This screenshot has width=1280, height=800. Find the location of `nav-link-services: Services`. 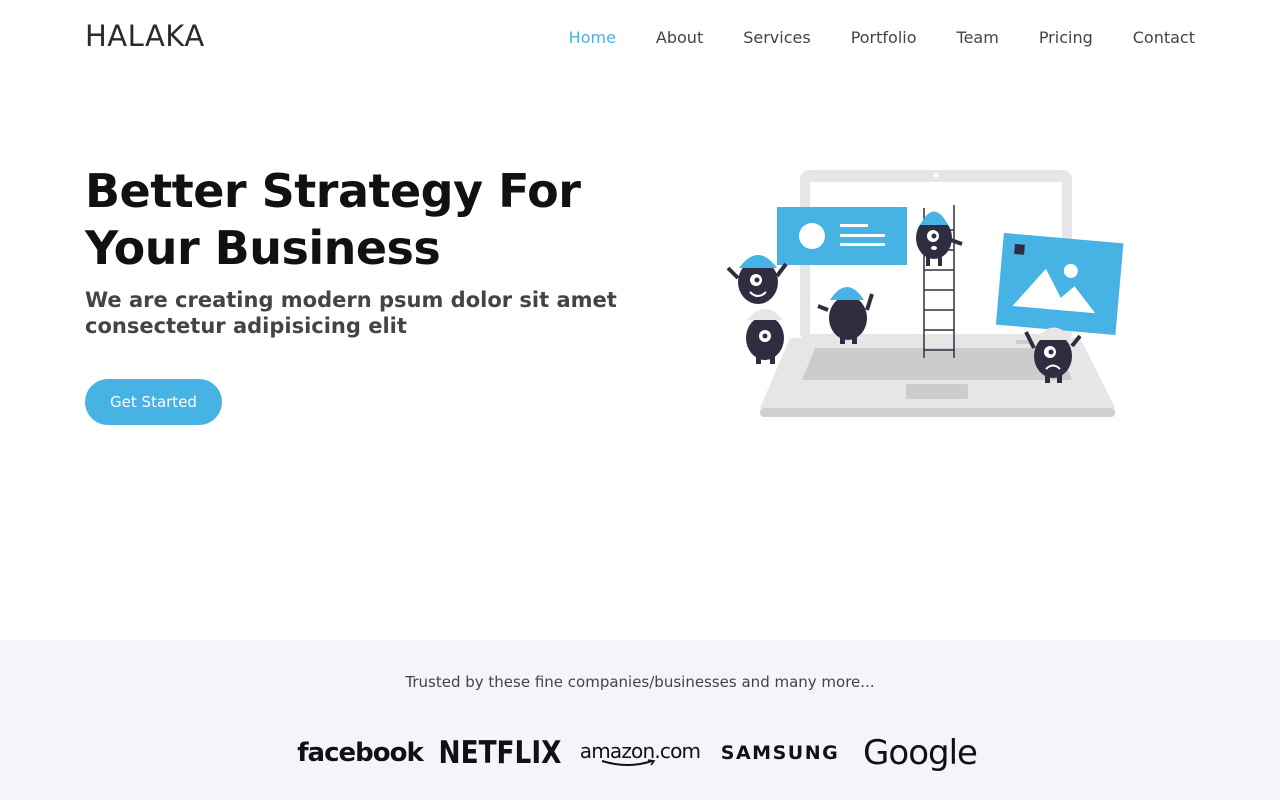

nav-link-services: Services is located at coordinates (776, 38).